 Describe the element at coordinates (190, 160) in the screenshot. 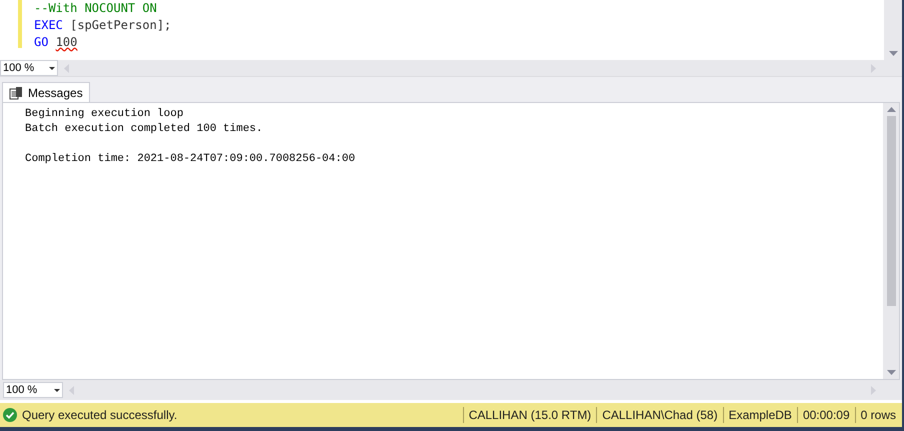

I see `message-line: Completion time: 2021-08-24T07:09:00.7008256-04:00` at that location.